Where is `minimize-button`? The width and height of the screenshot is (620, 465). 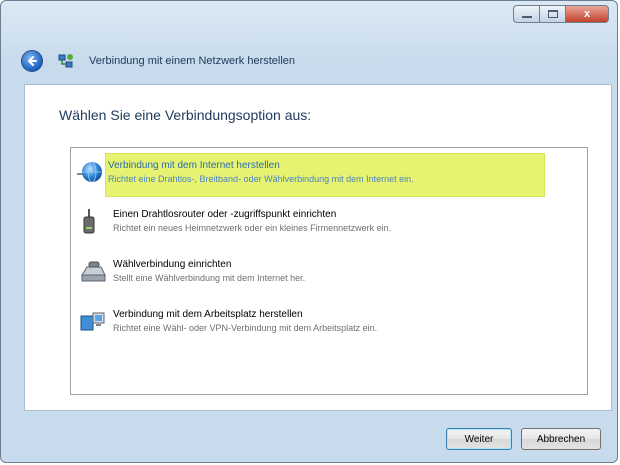
minimize-button is located at coordinates (526, 14).